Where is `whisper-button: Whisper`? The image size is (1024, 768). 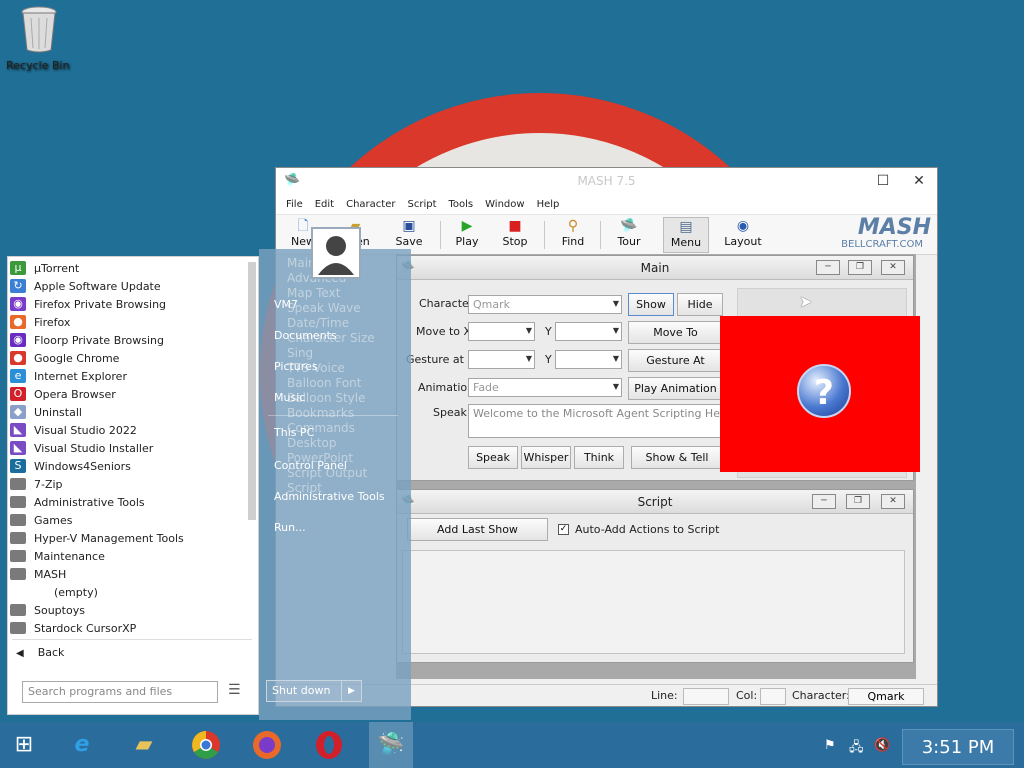
whisper-button: Whisper is located at coordinates (546, 457).